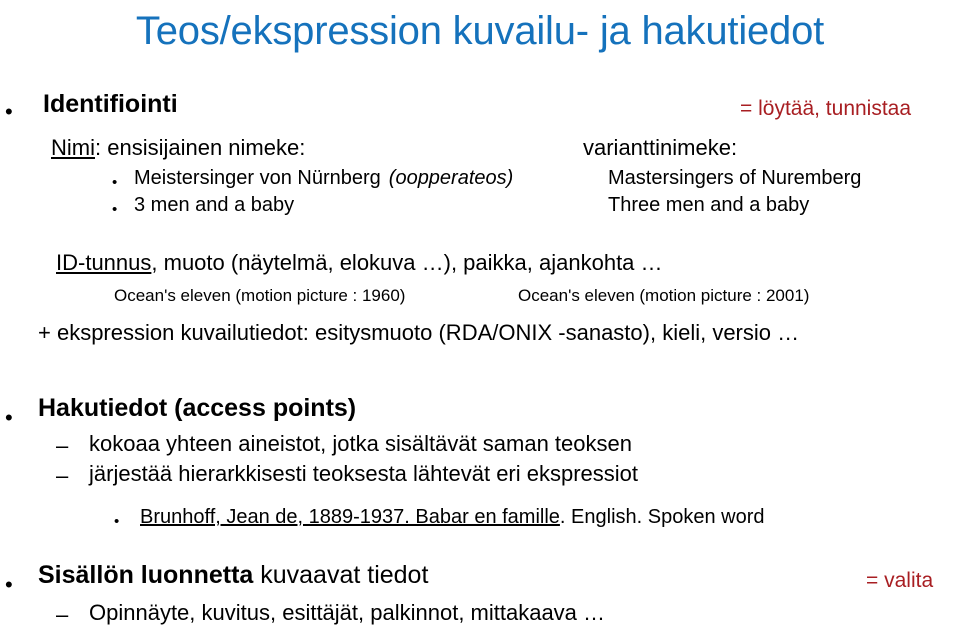 The image size is (960, 631). What do you see at coordinates (62, 475) in the screenshot?
I see `dash-icon-hakutiedot-2: –` at bounding box center [62, 475].